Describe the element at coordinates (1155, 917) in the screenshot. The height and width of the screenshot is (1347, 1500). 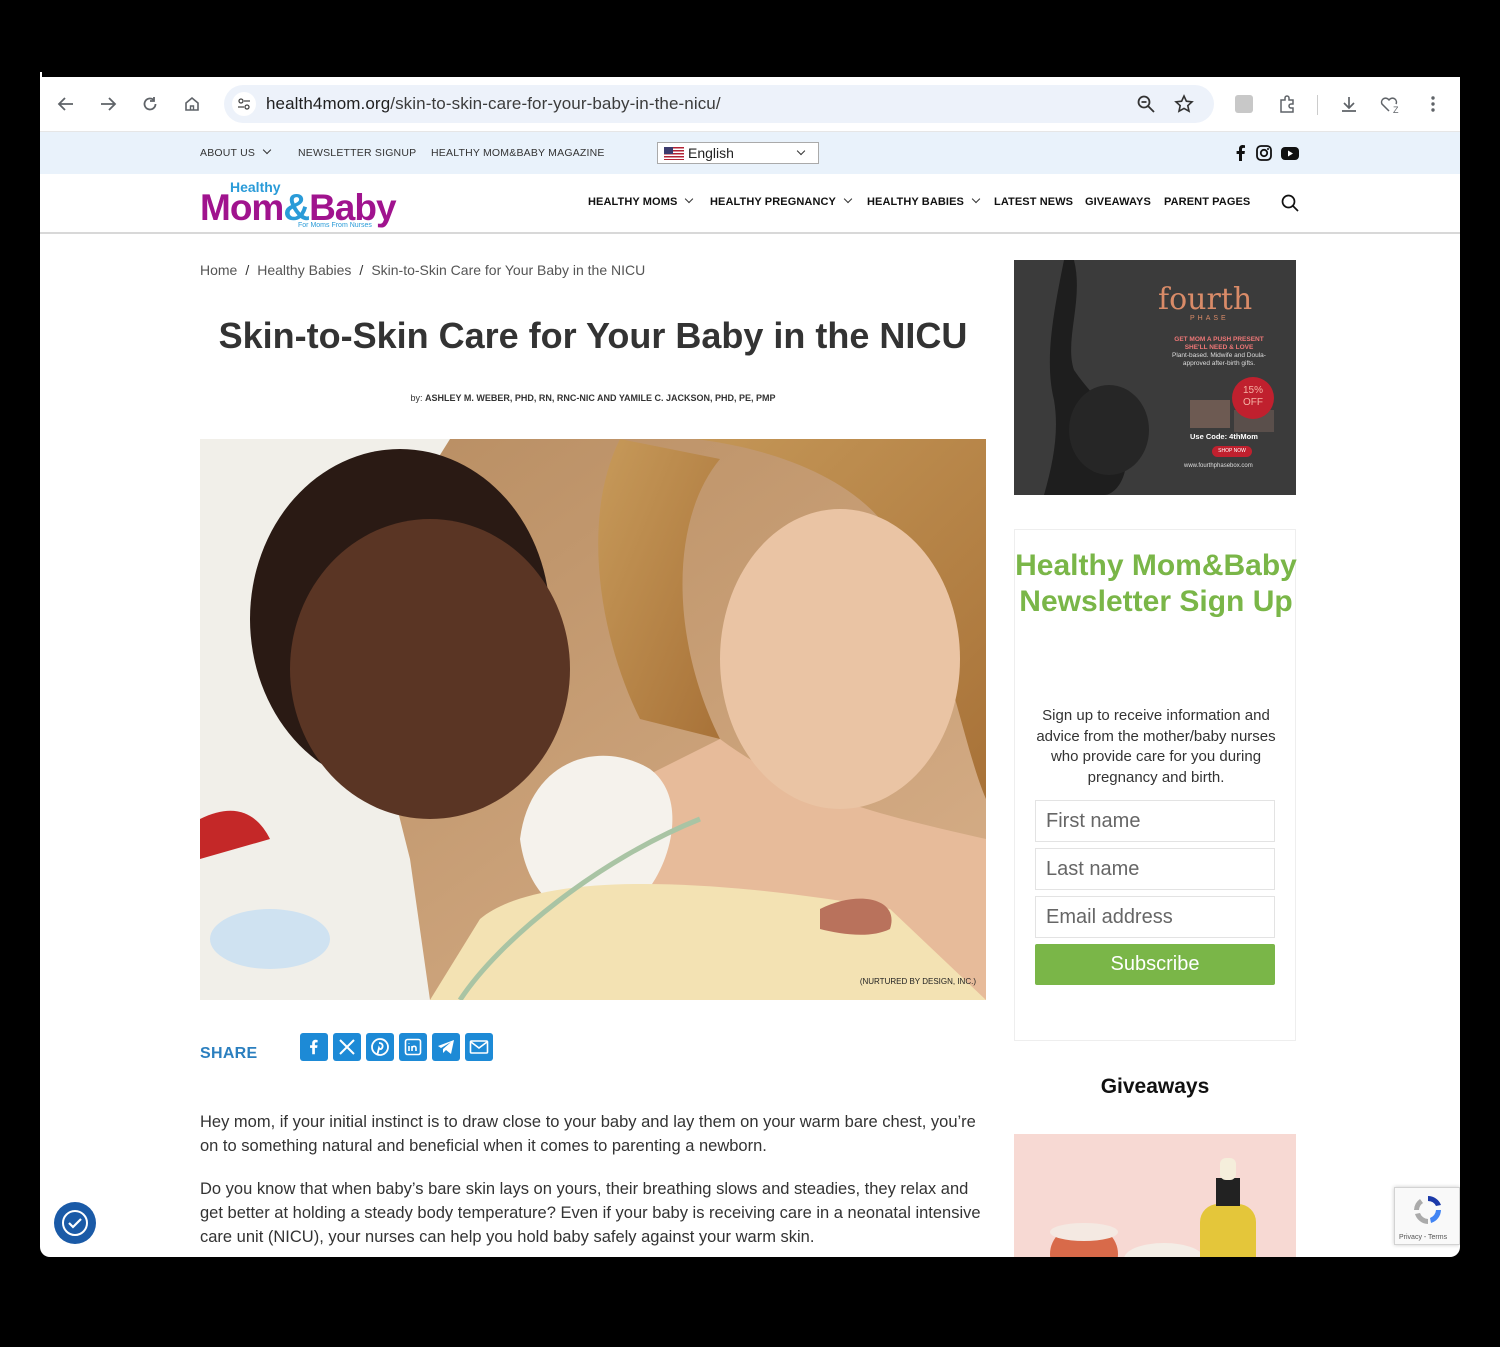
I see `email-field: Email address` at that location.